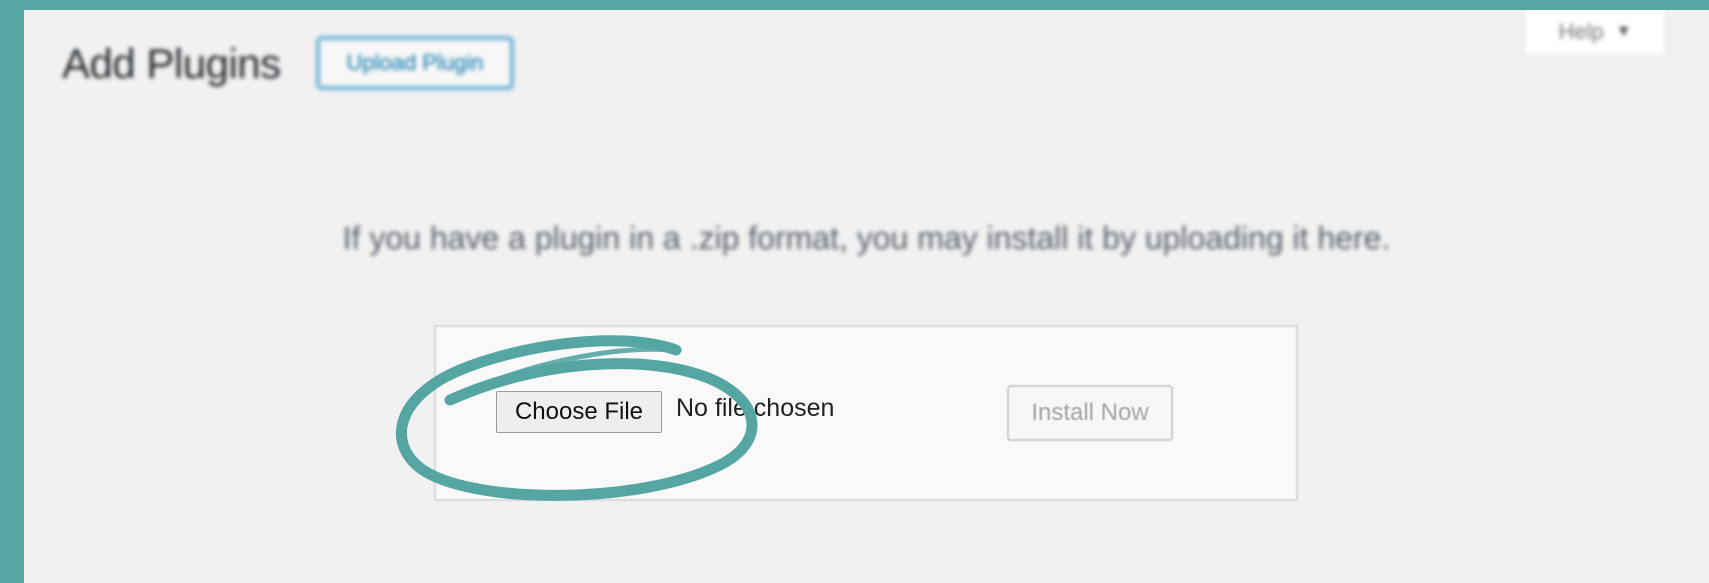 This screenshot has height=583, width=1709. I want to click on choose-file-button: Choose File, so click(579, 412).